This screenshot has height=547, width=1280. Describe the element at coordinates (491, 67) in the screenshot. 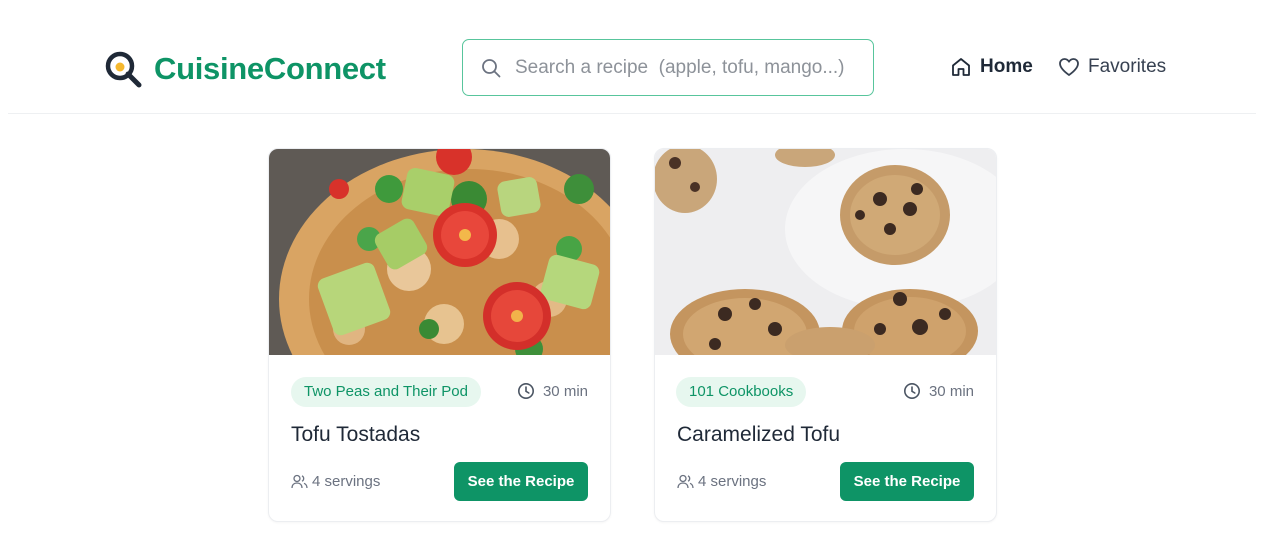

I see `search-icon` at that location.